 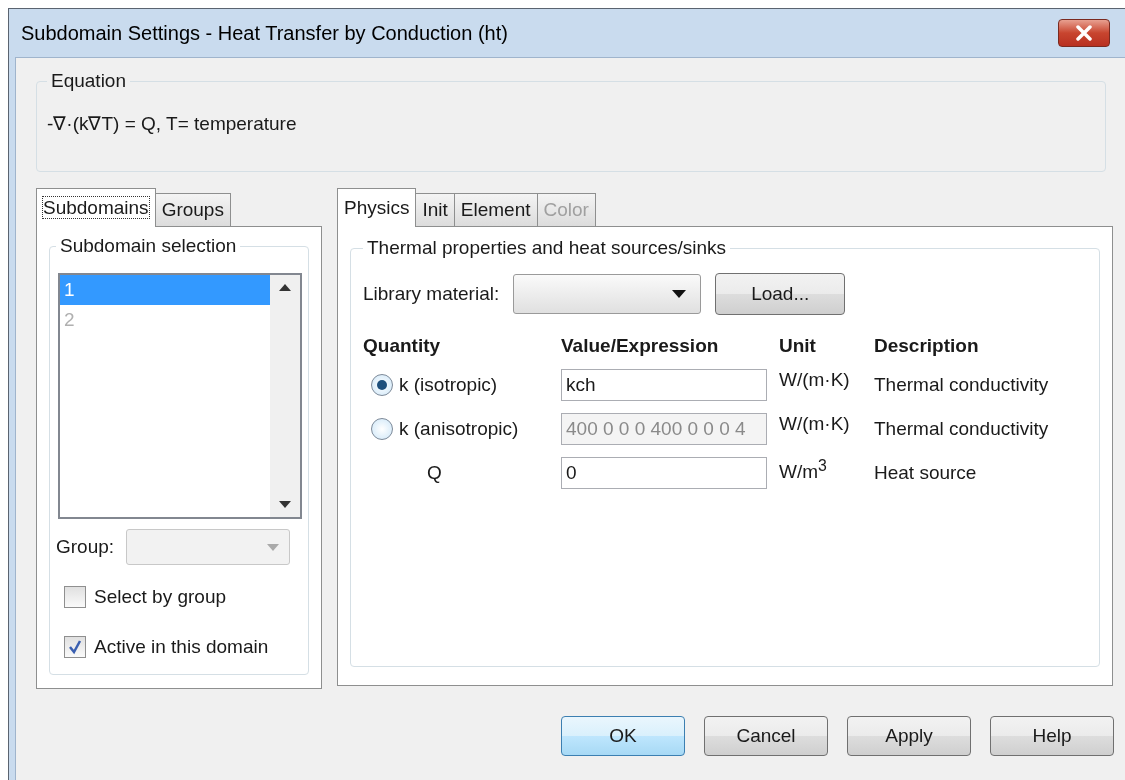 What do you see at coordinates (285, 505) in the screenshot?
I see `scroll-down-icon` at bounding box center [285, 505].